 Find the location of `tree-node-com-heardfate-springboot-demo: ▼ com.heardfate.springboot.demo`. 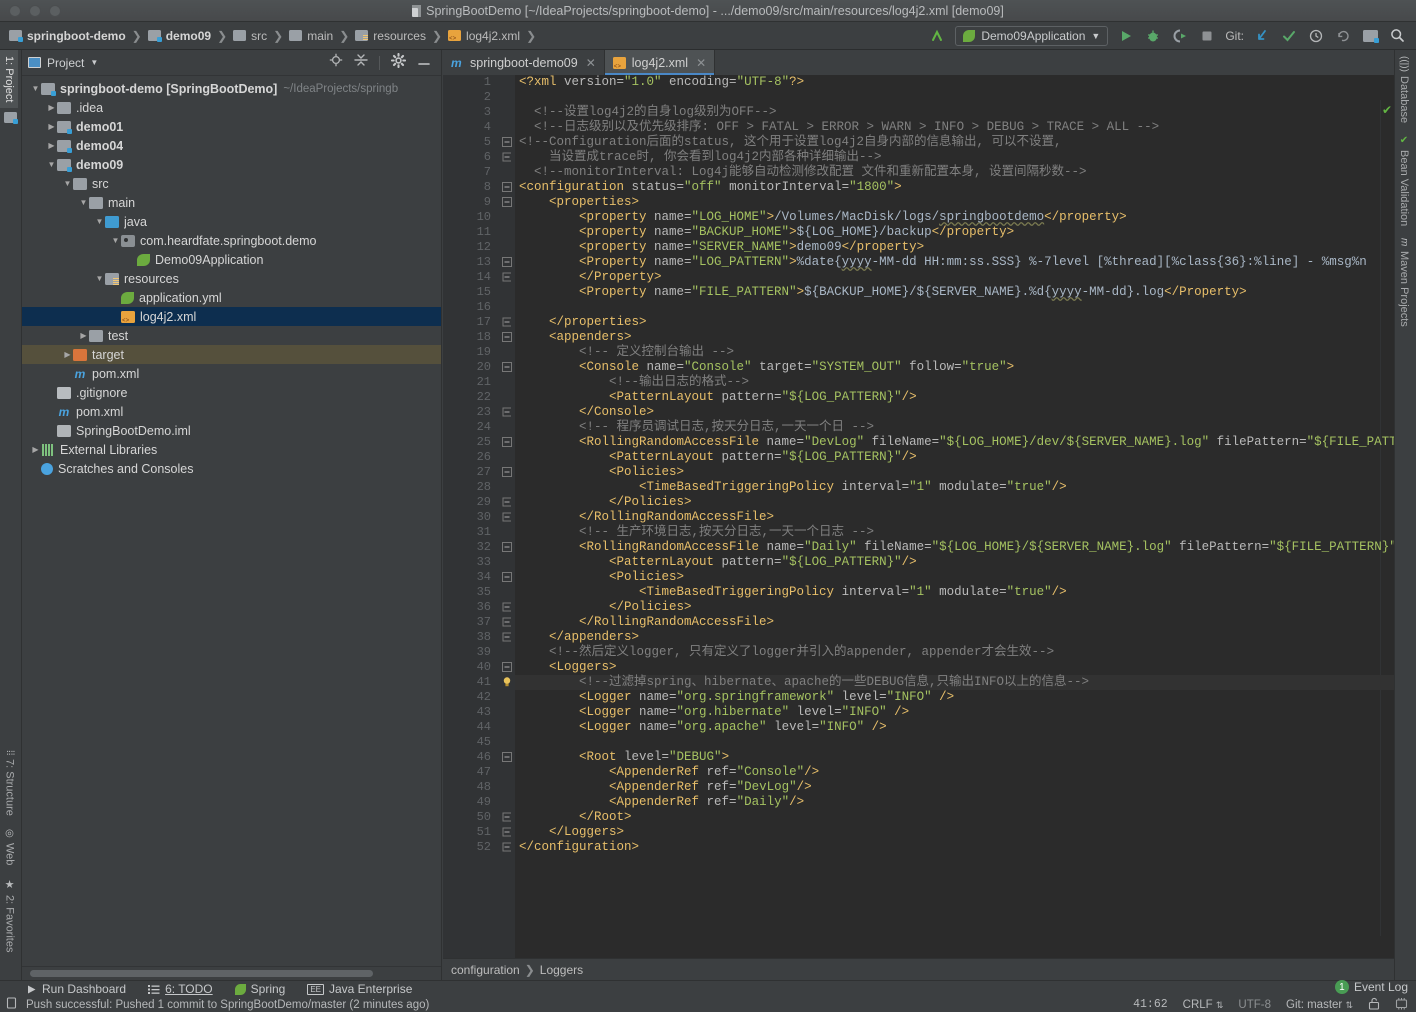

tree-node-com-heardfate-springboot-demo: ▼ com.heardfate.springboot.demo is located at coordinates (231, 240).